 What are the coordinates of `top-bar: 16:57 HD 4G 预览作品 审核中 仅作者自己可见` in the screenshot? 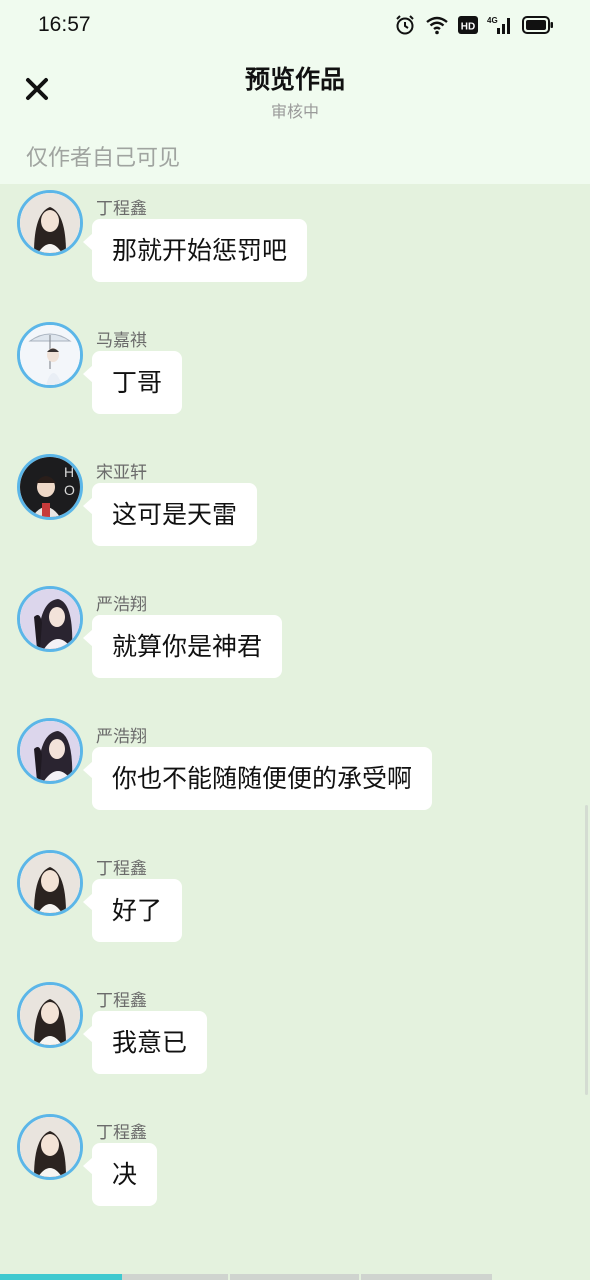 It's located at (295, 92).